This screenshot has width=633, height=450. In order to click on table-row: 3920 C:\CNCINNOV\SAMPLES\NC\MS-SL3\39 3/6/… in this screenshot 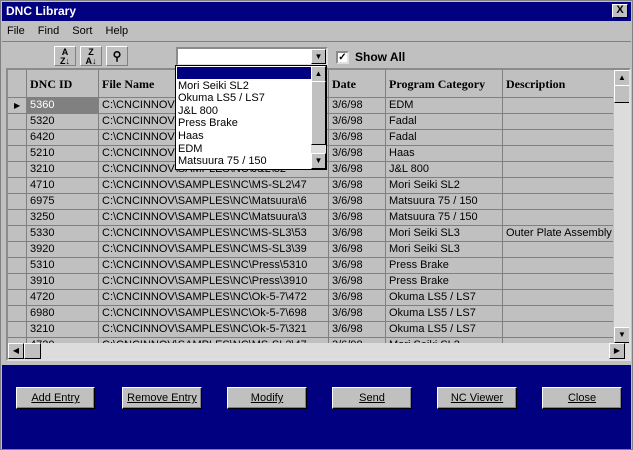, I will do `click(313, 250)`.